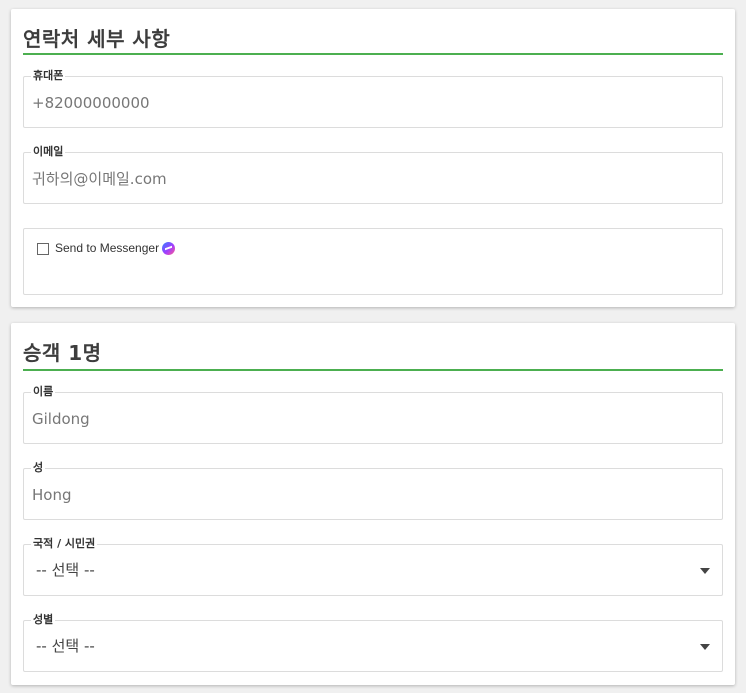 Image resolution: width=746 pixels, height=693 pixels. What do you see at coordinates (373, 174) in the screenshot?
I see `email-field: 이메일 귀하의@이메일.com` at bounding box center [373, 174].